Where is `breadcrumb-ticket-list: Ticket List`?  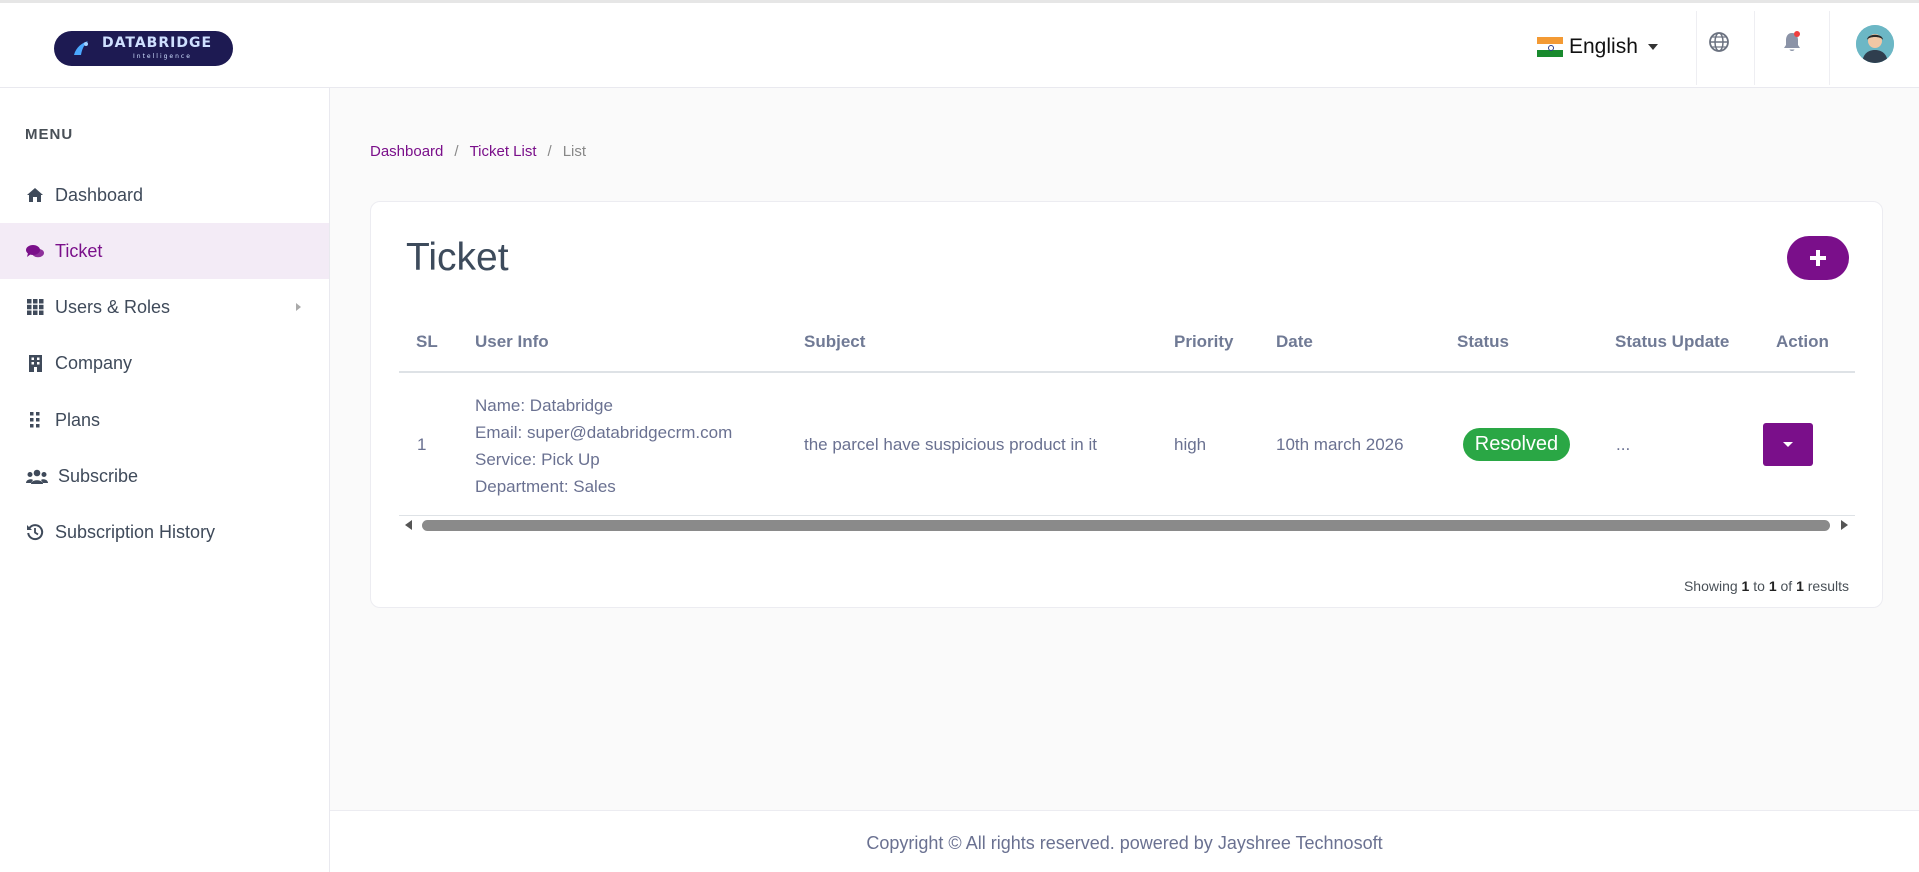
breadcrumb-ticket-list: Ticket List is located at coordinates (503, 151).